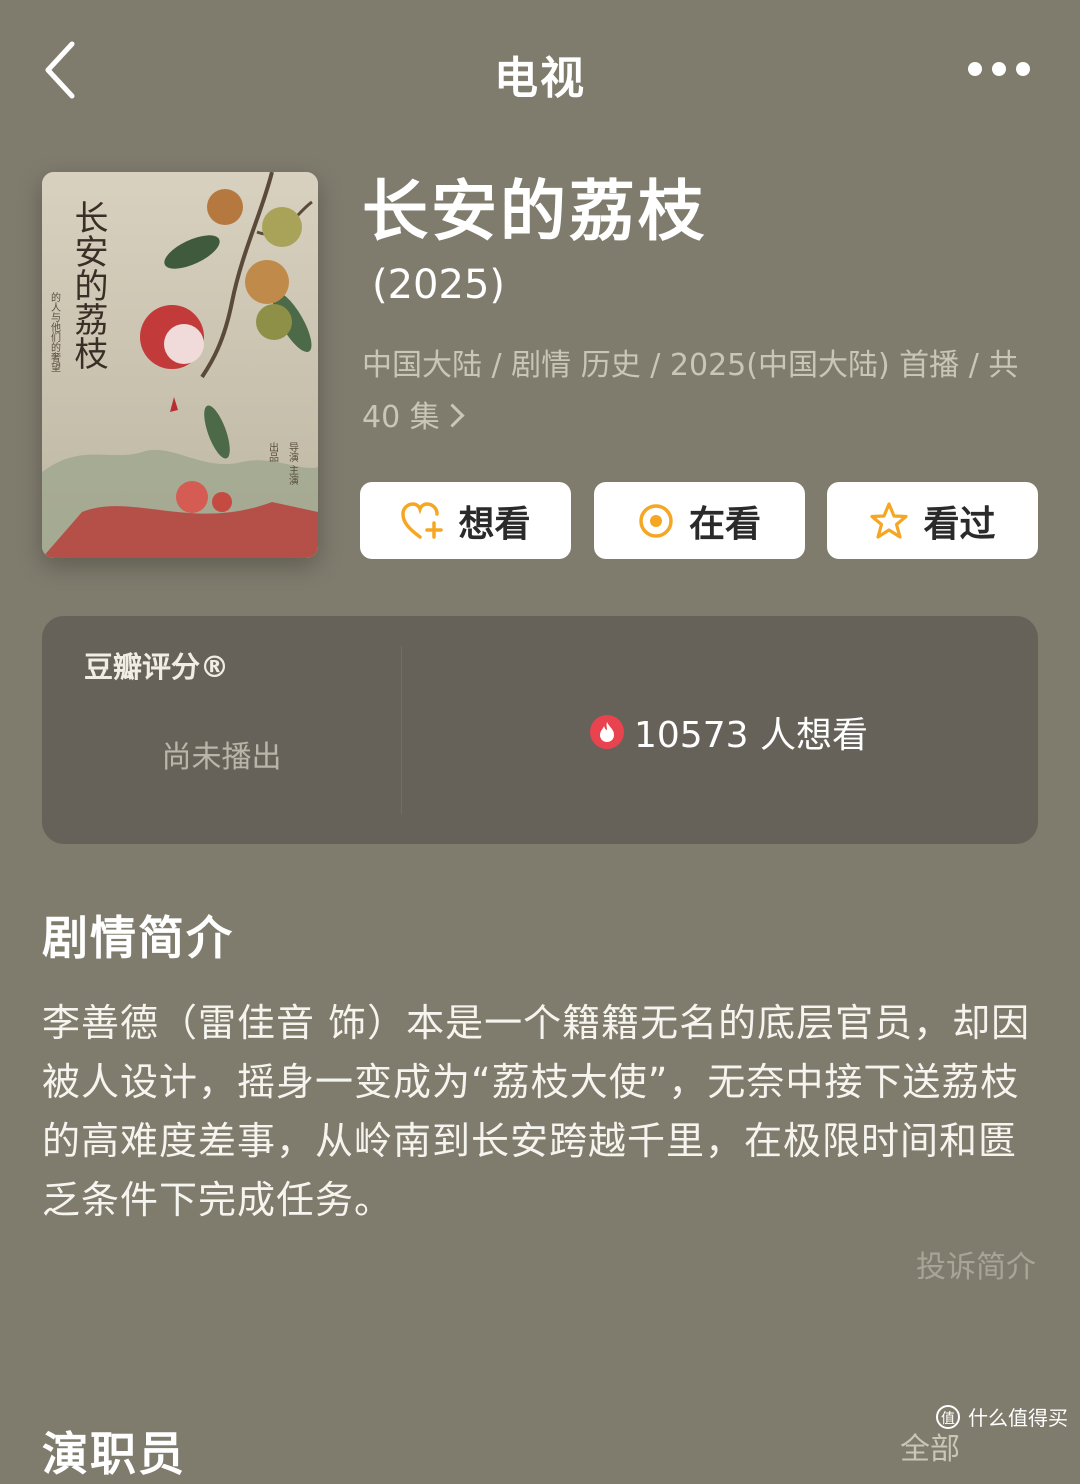 The height and width of the screenshot is (1484, 1080). Describe the element at coordinates (494, 524) in the screenshot. I see `want-to-watch-label: 想看` at that location.